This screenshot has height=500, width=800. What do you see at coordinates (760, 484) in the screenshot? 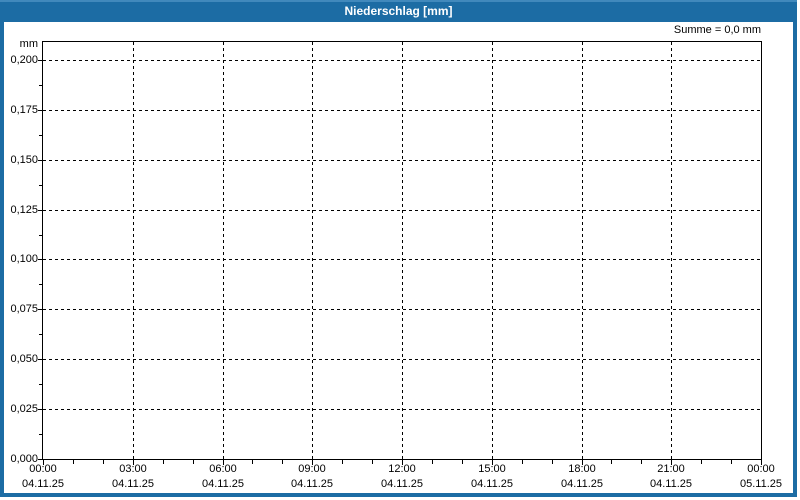
I see `x-tick-date-label: 05.11.25` at bounding box center [760, 484].